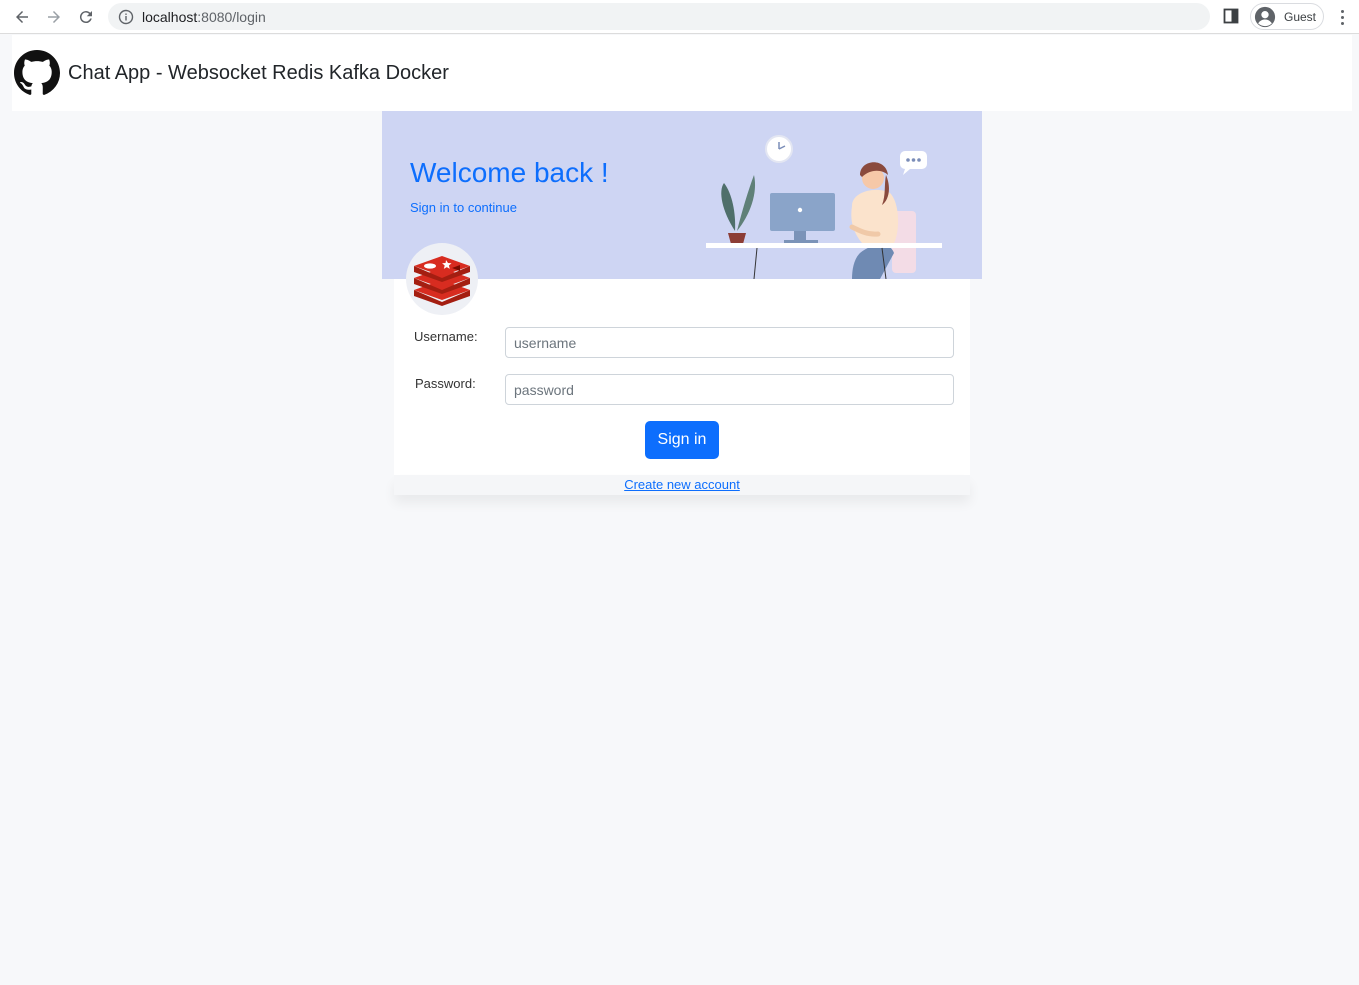 The width and height of the screenshot is (1359, 985). I want to click on arrow-left-icon, so click(22, 17).